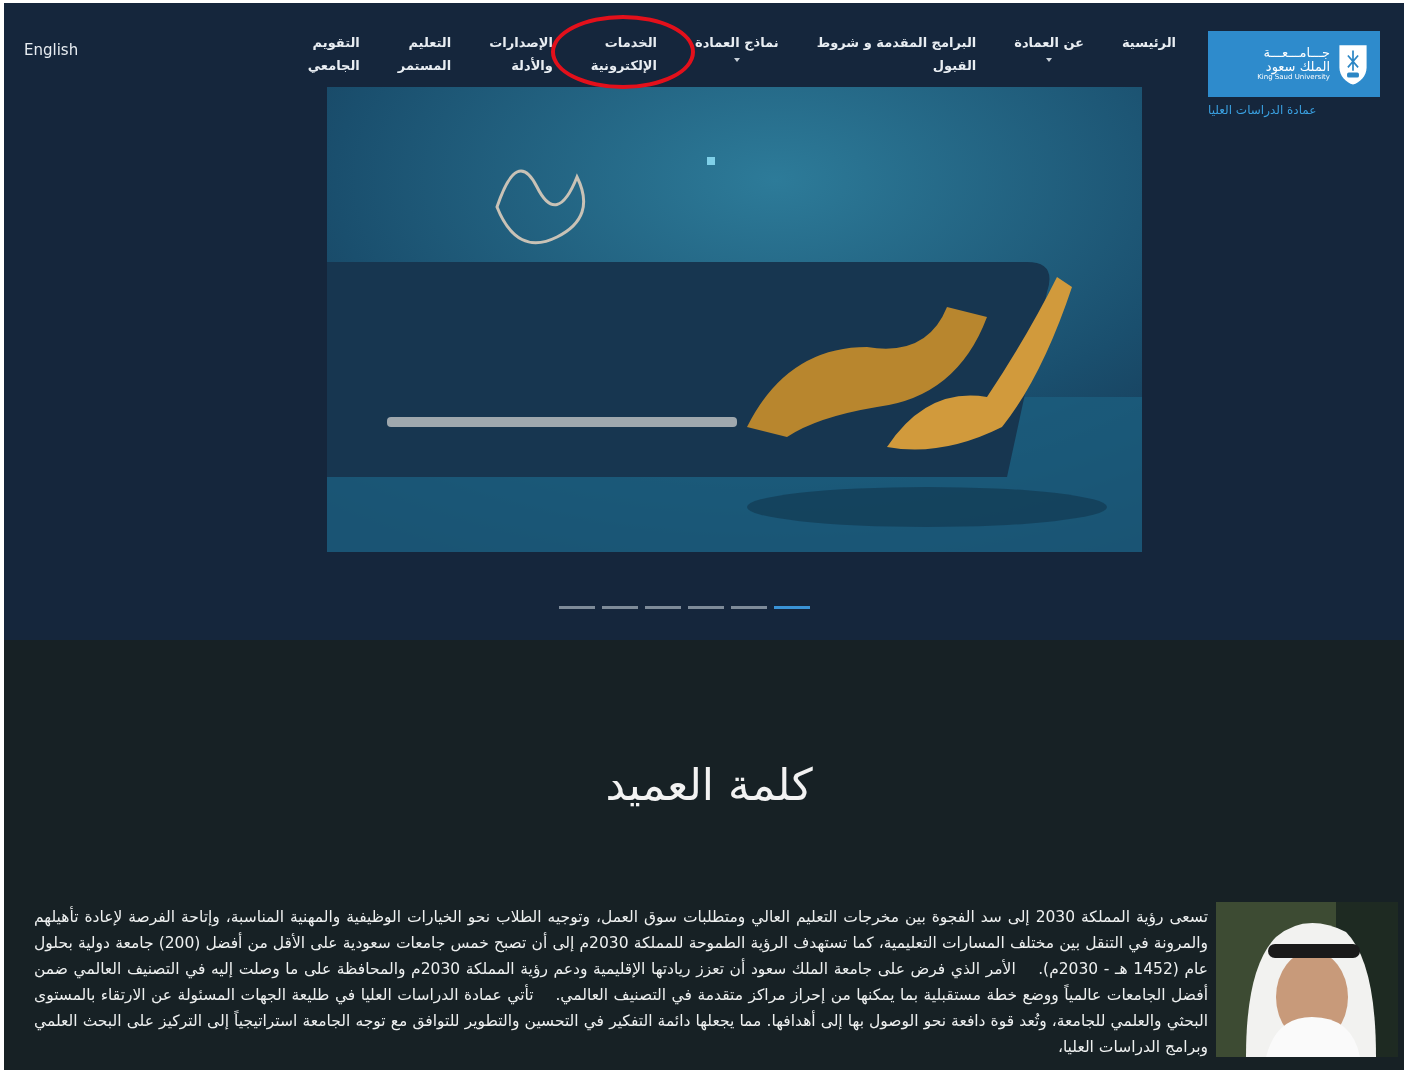  Describe the element at coordinates (51, 50) in the screenshot. I see `language-link: English` at that location.